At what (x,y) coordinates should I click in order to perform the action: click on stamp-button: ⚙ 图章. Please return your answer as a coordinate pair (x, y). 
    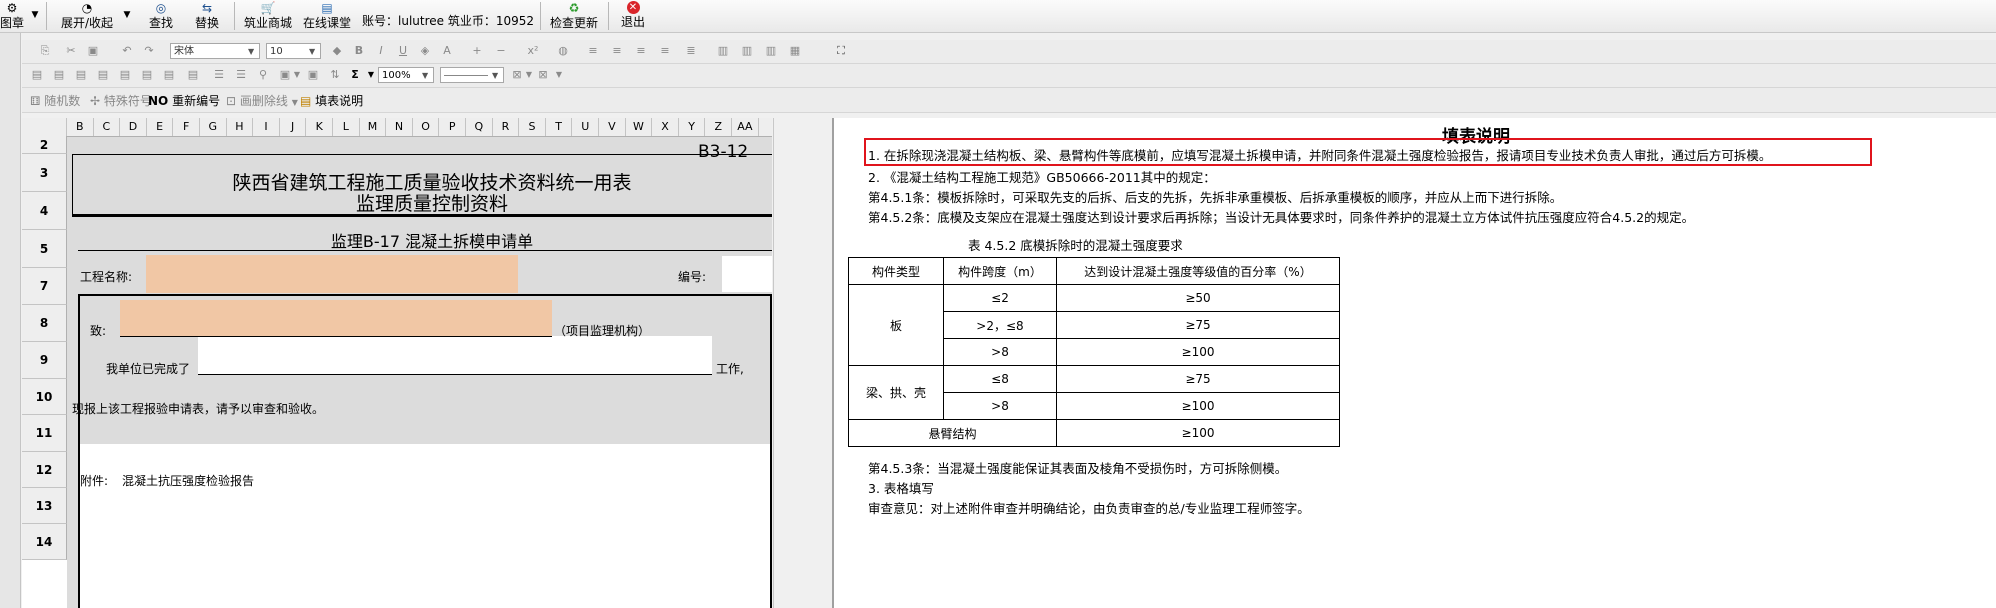
    Looking at the image, I should click on (12, 16).